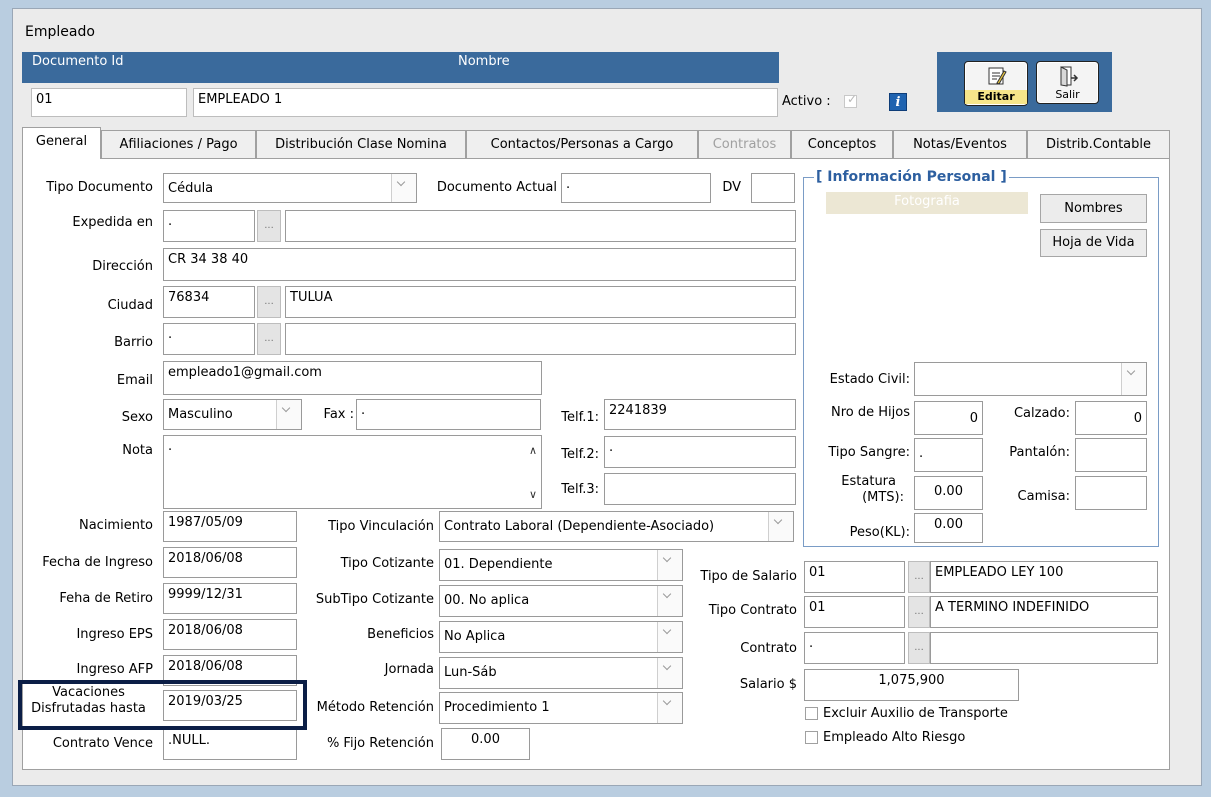  I want to click on nota-label: Nota, so click(137, 450).